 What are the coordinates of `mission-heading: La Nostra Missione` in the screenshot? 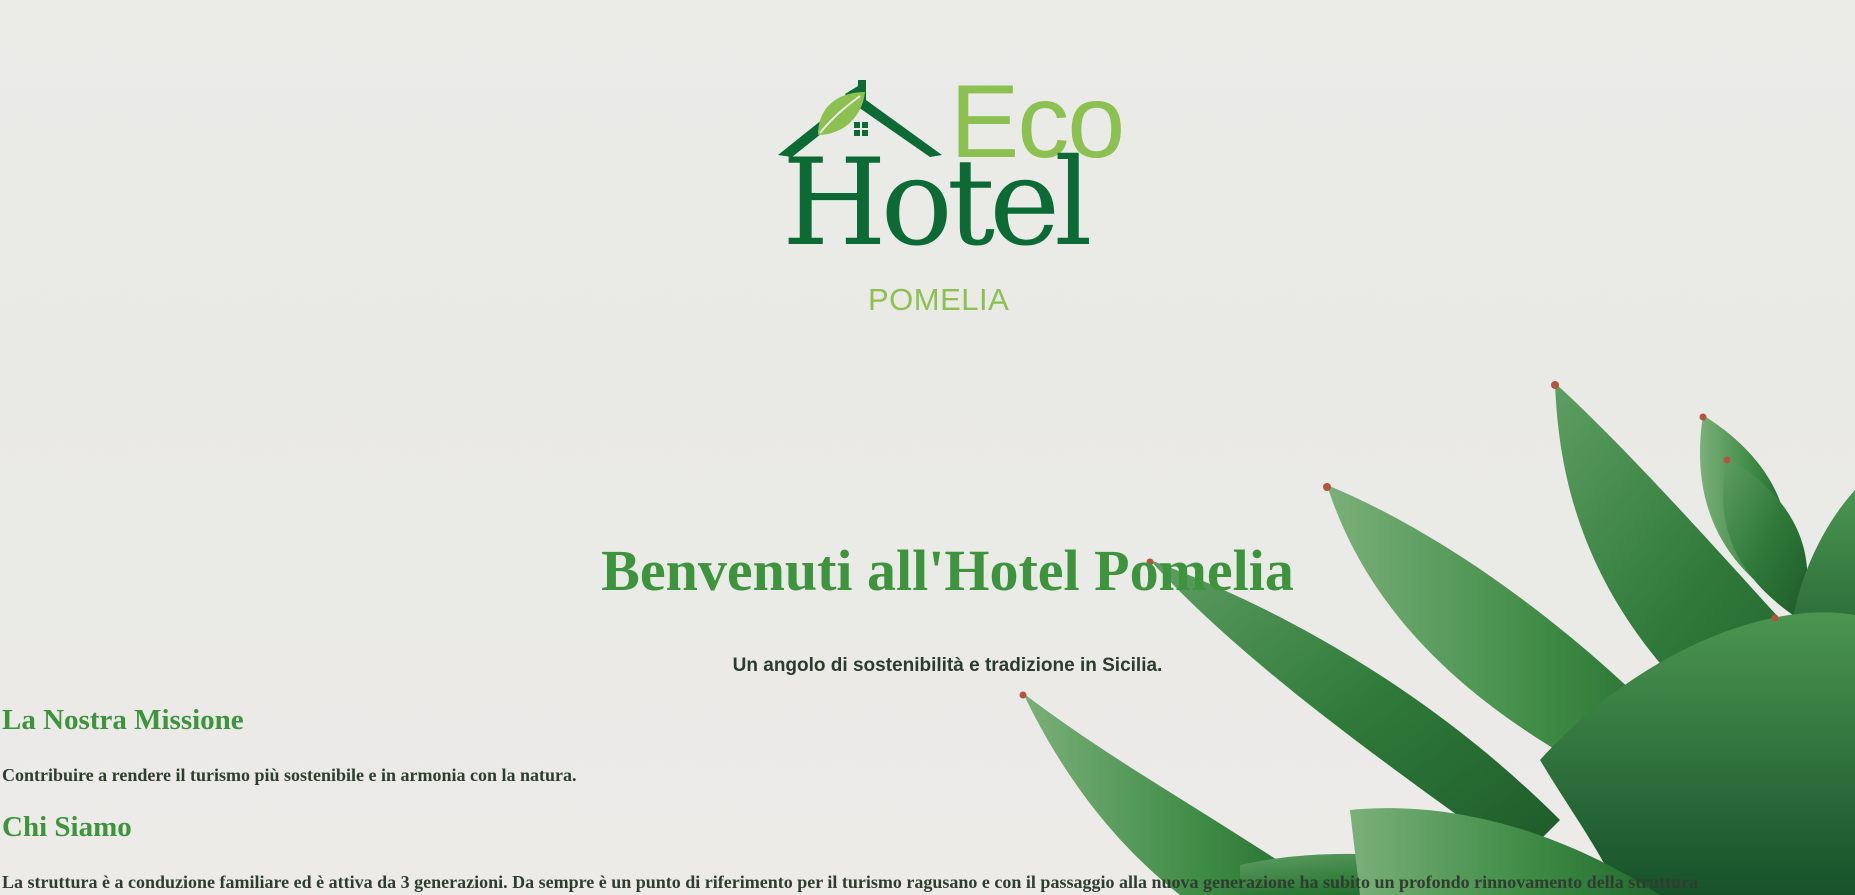 It's located at (123, 720).